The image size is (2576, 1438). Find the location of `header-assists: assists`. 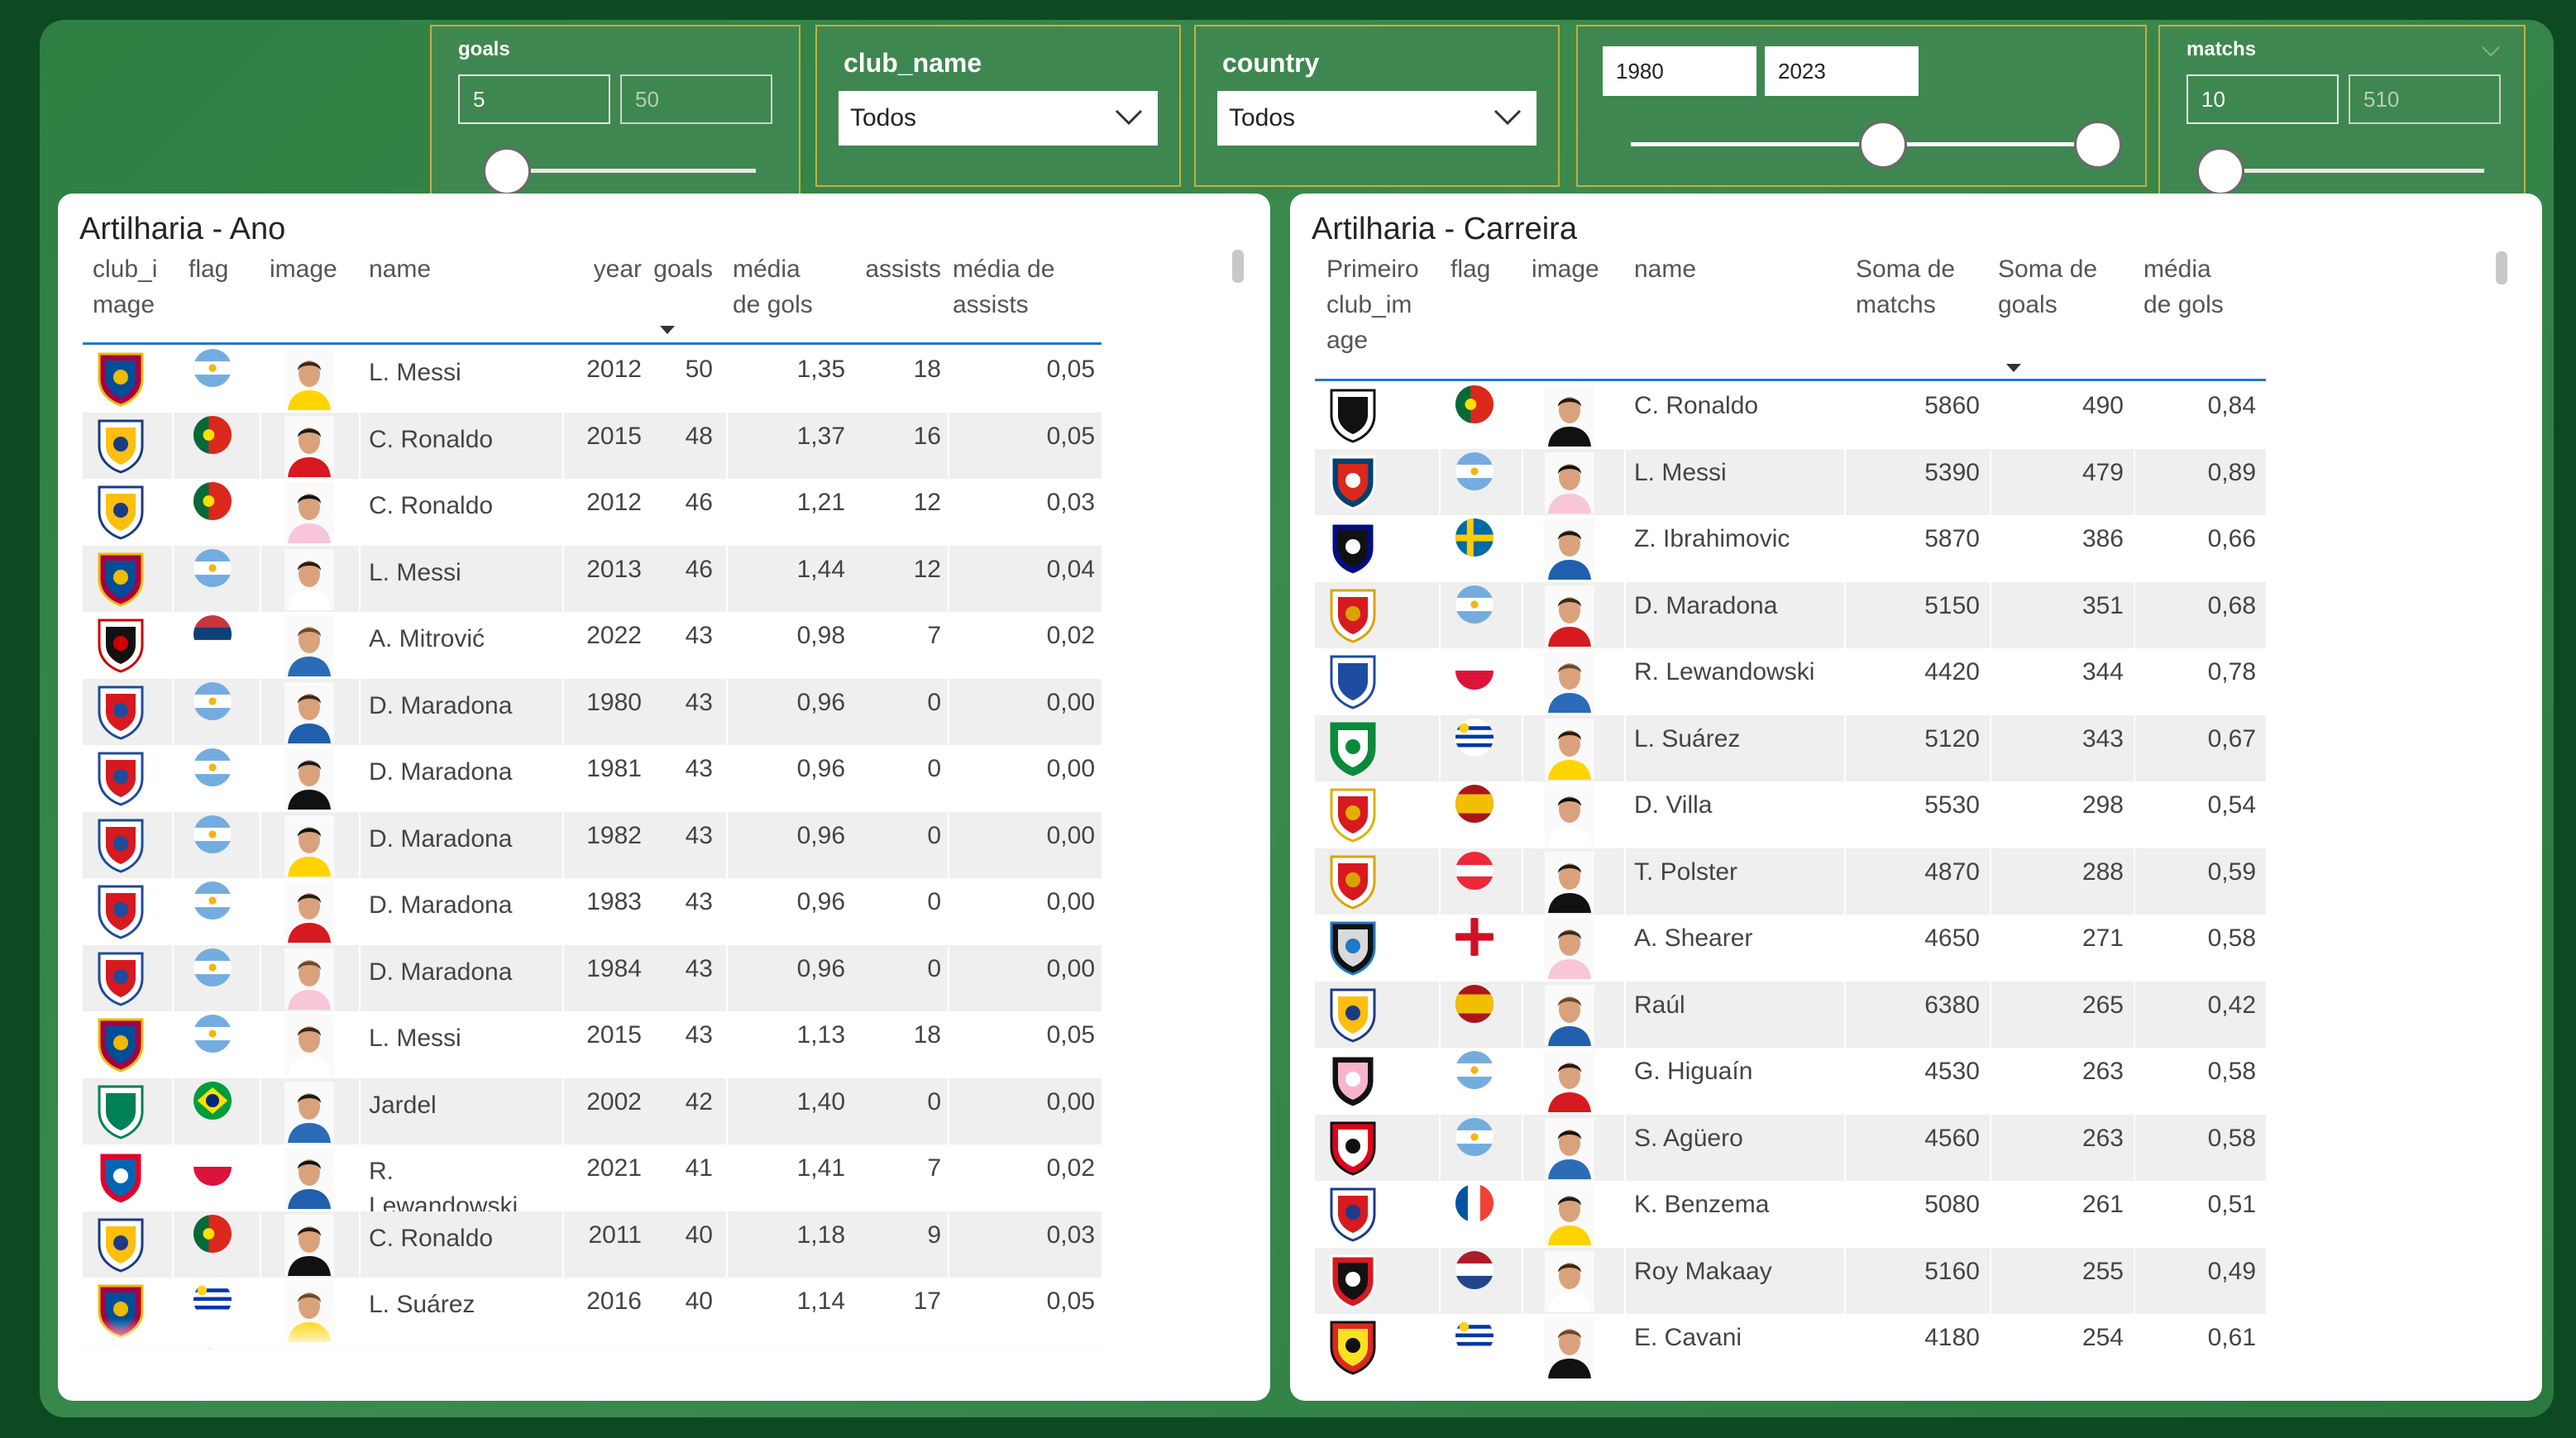

header-assists: assists is located at coordinates (900, 269).